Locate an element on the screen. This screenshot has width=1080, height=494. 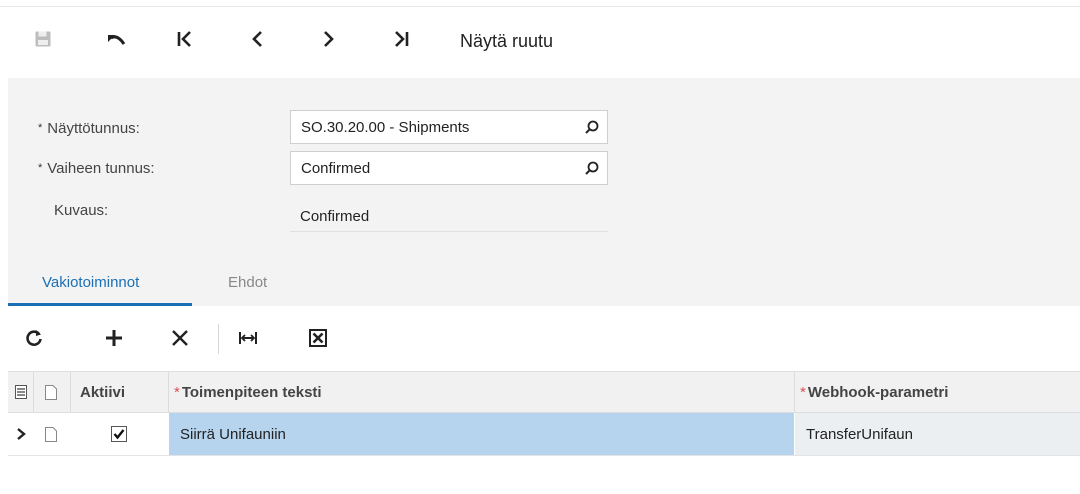
step-id-field: Confirmed is located at coordinates (449, 168).